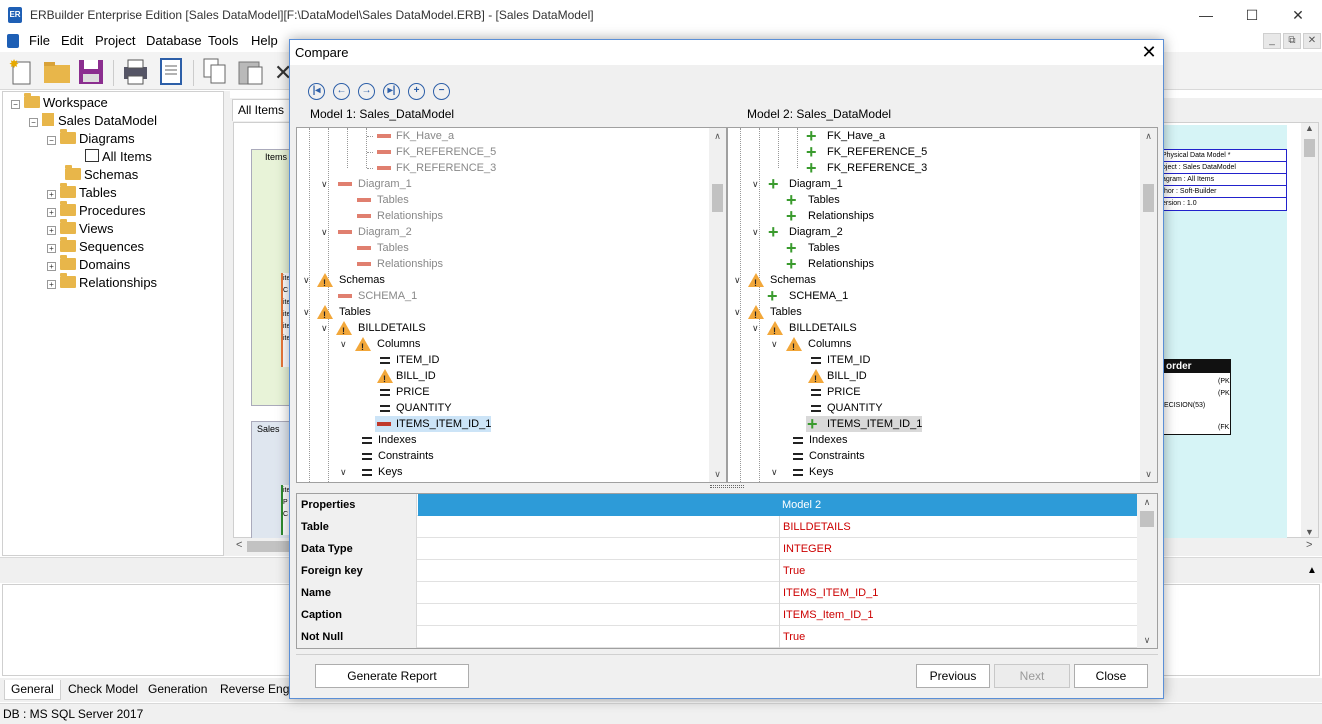 This screenshot has height=724, width=1322. I want to click on property-row: Not Null True, so click(717, 637).